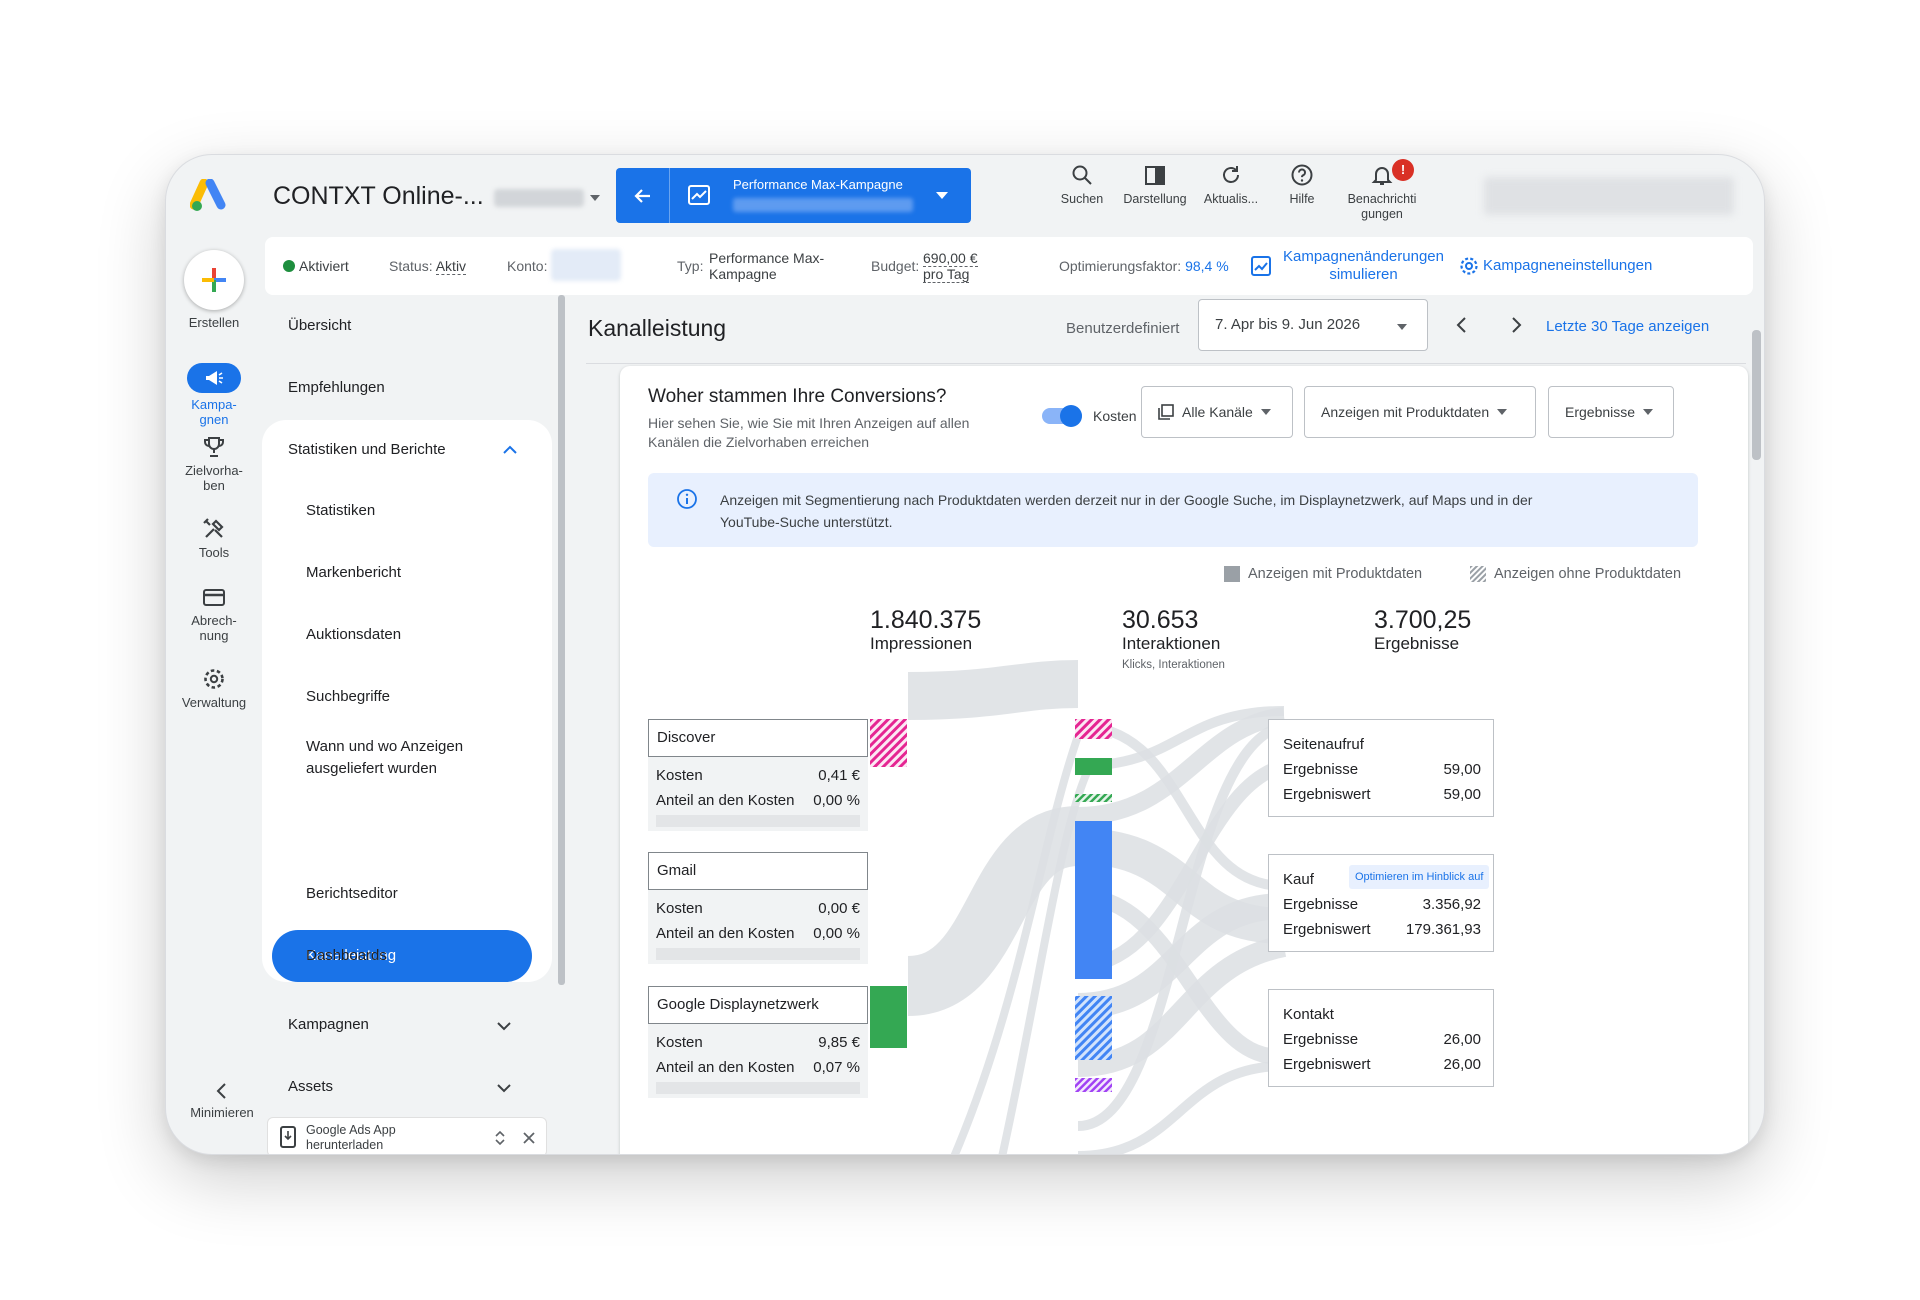 The height and width of the screenshot is (1300, 1920). I want to click on megaphone-icon, so click(214, 378).